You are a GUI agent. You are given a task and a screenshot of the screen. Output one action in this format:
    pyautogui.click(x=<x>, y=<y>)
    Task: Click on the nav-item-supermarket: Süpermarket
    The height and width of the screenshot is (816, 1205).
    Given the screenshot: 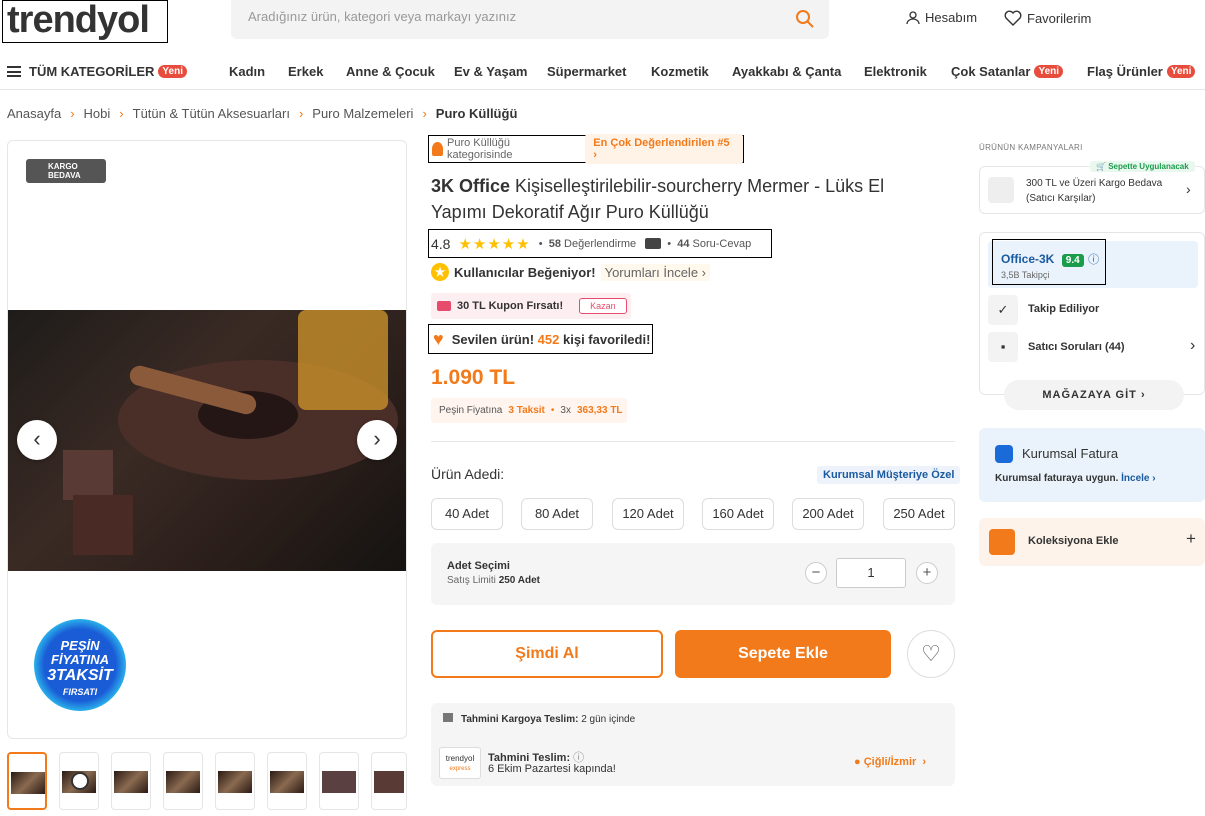 What is the action you would take?
    pyautogui.click(x=586, y=71)
    